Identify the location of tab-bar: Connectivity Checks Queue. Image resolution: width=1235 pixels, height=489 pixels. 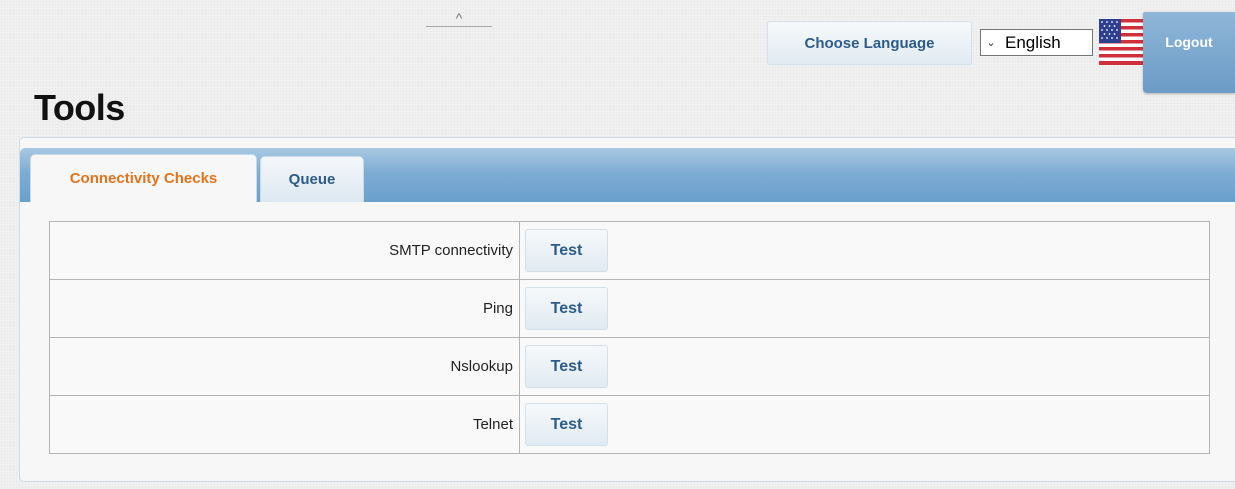
(627, 175).